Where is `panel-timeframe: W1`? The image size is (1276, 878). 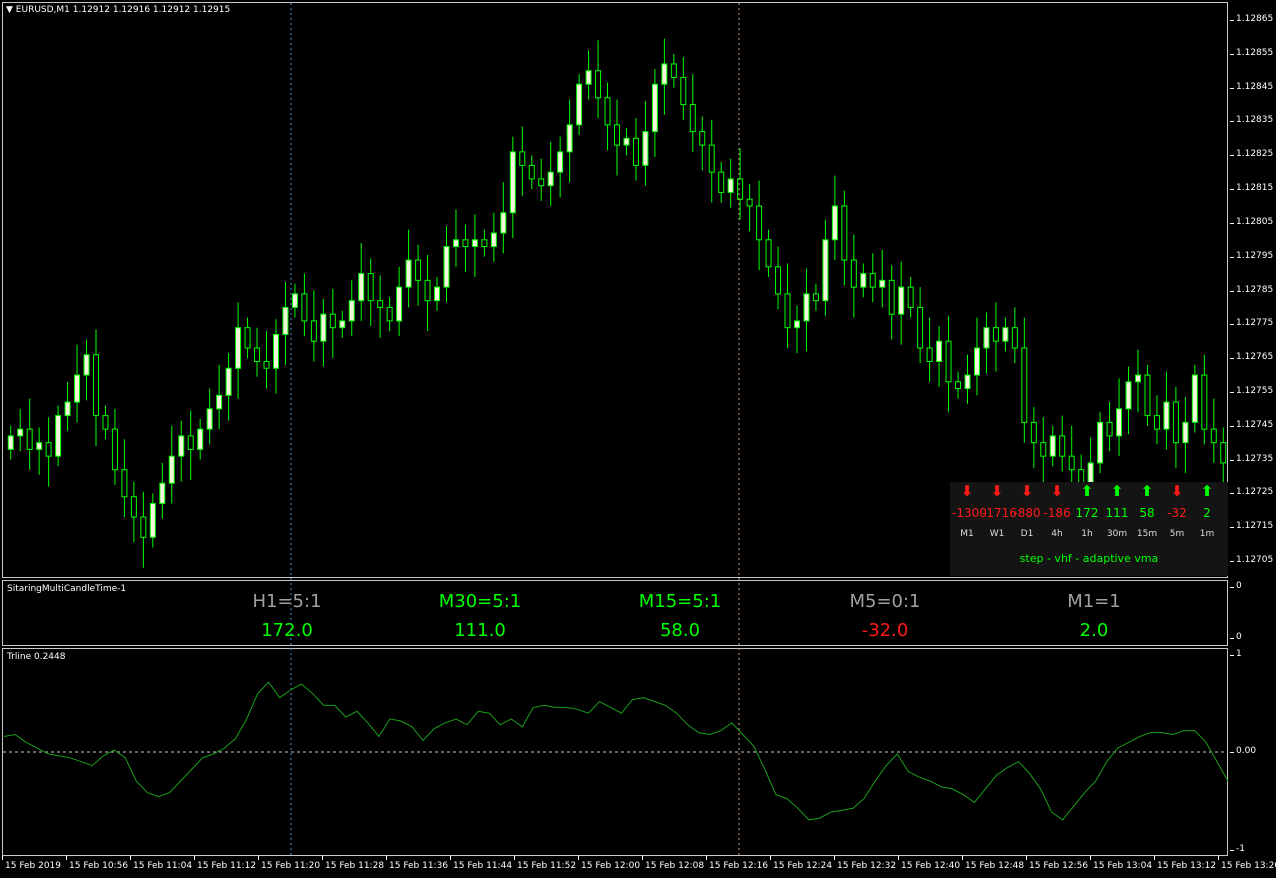
panel-timeframe: W1 is located at coordinates (997, 534).